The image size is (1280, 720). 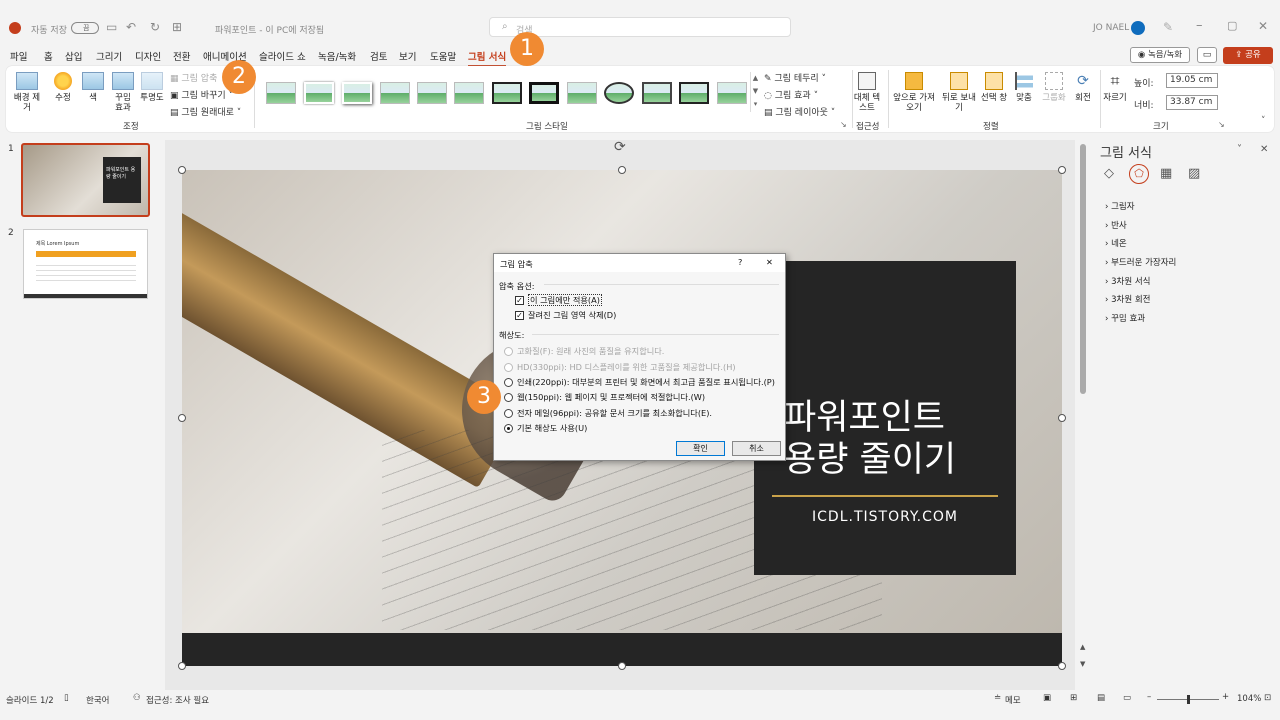 I want to click on tab-view: 보기, so click(x=407, y=56).